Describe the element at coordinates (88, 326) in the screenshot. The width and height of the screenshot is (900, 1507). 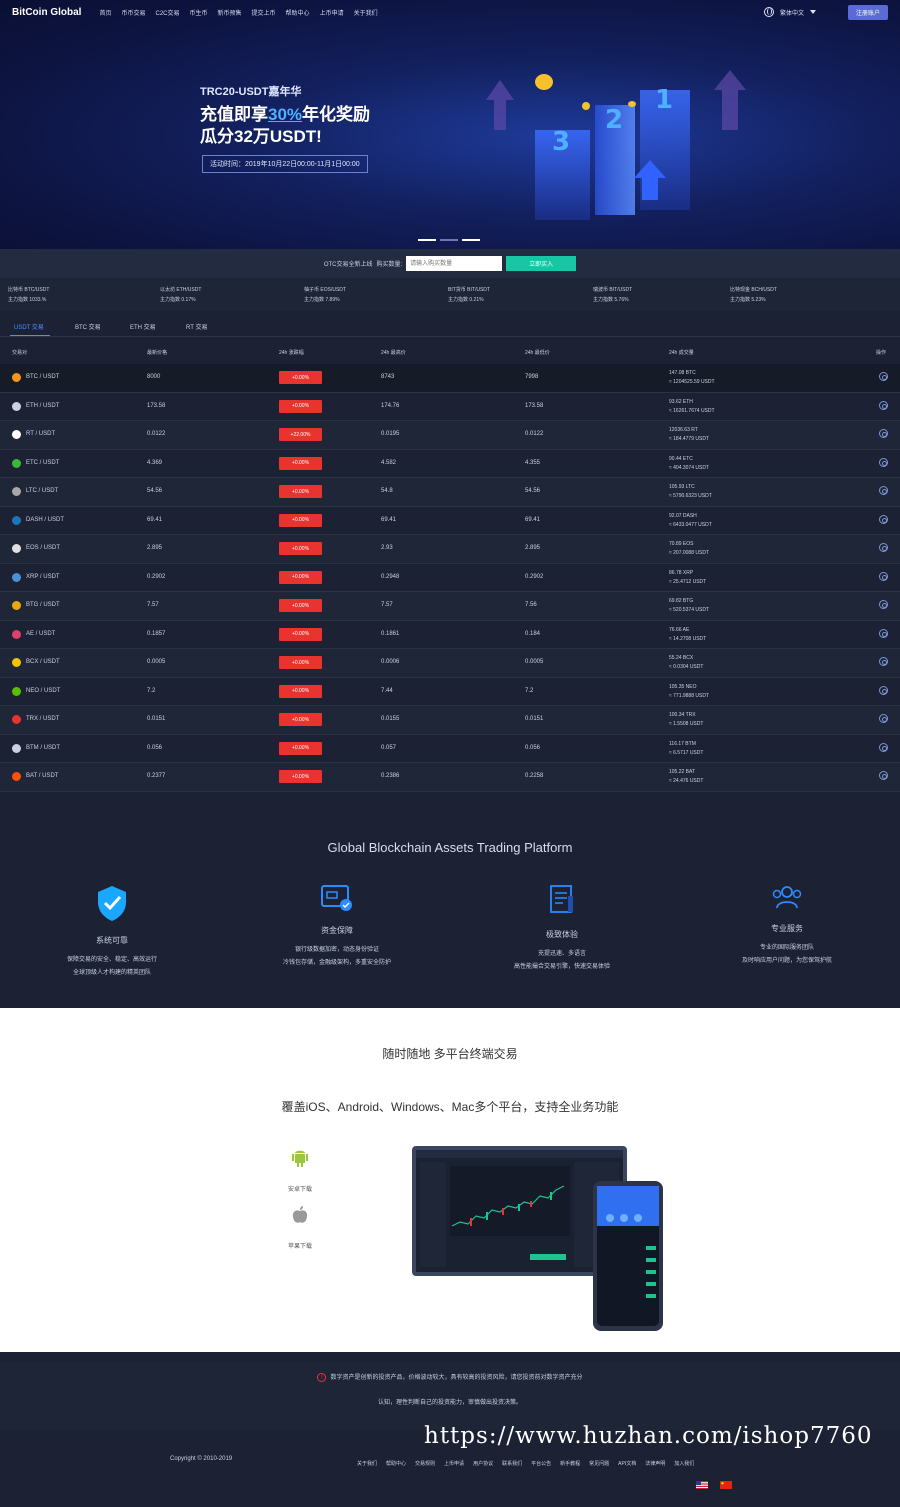
I see `tab-btc: BTC 交易` at that location.